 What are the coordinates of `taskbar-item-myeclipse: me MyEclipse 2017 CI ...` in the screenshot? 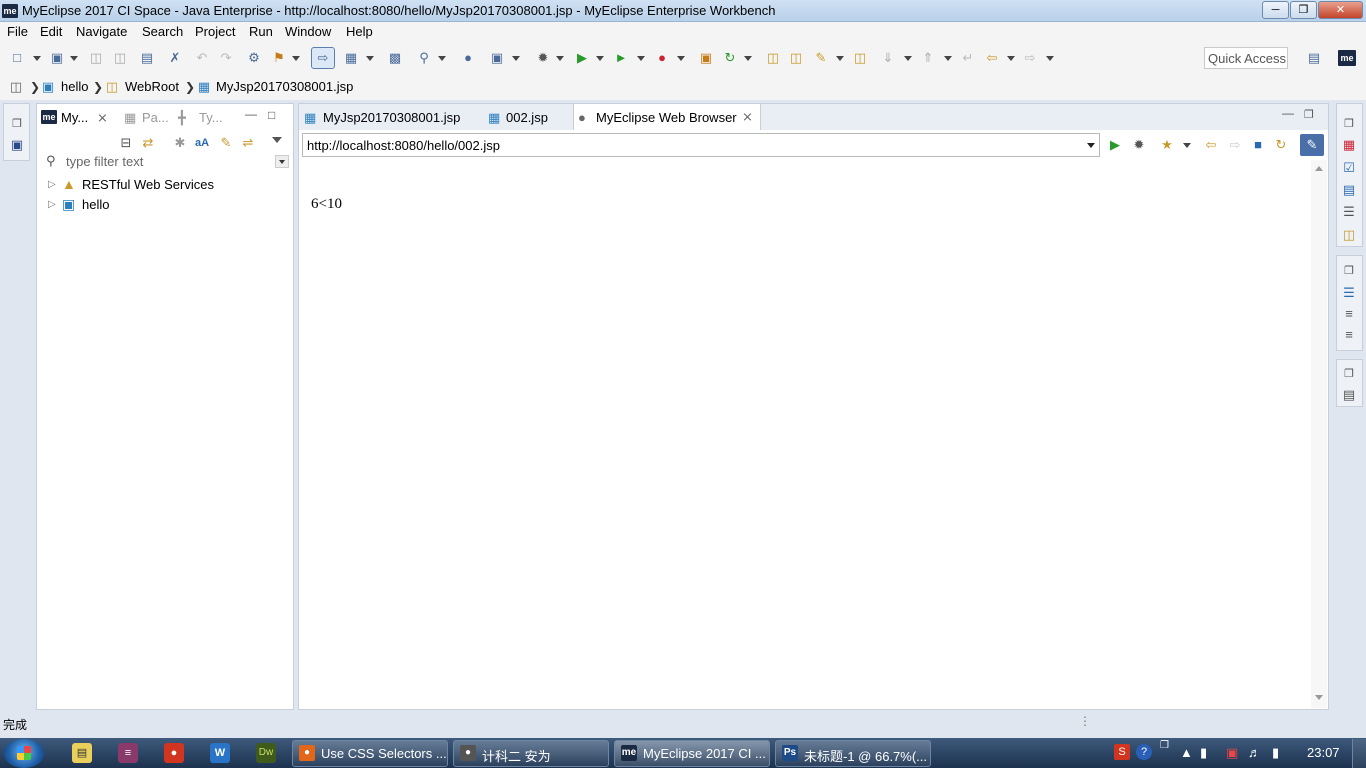 It's located at (692, 753).